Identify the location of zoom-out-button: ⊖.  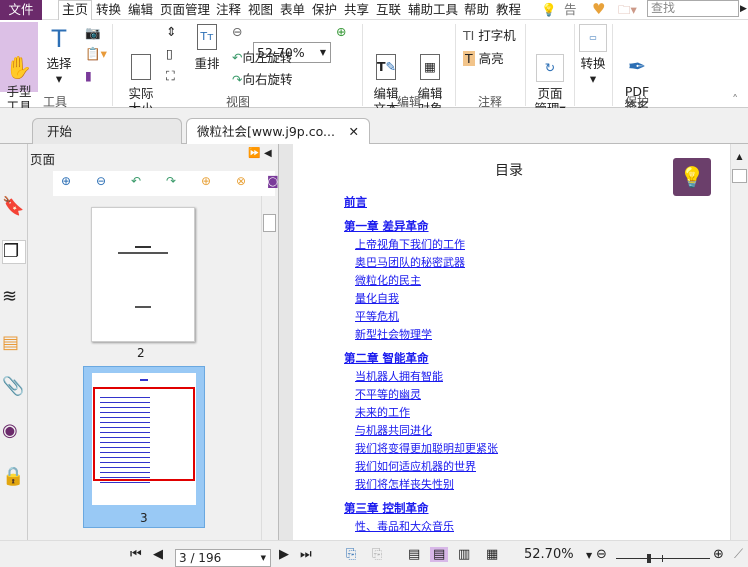
(601, 554).